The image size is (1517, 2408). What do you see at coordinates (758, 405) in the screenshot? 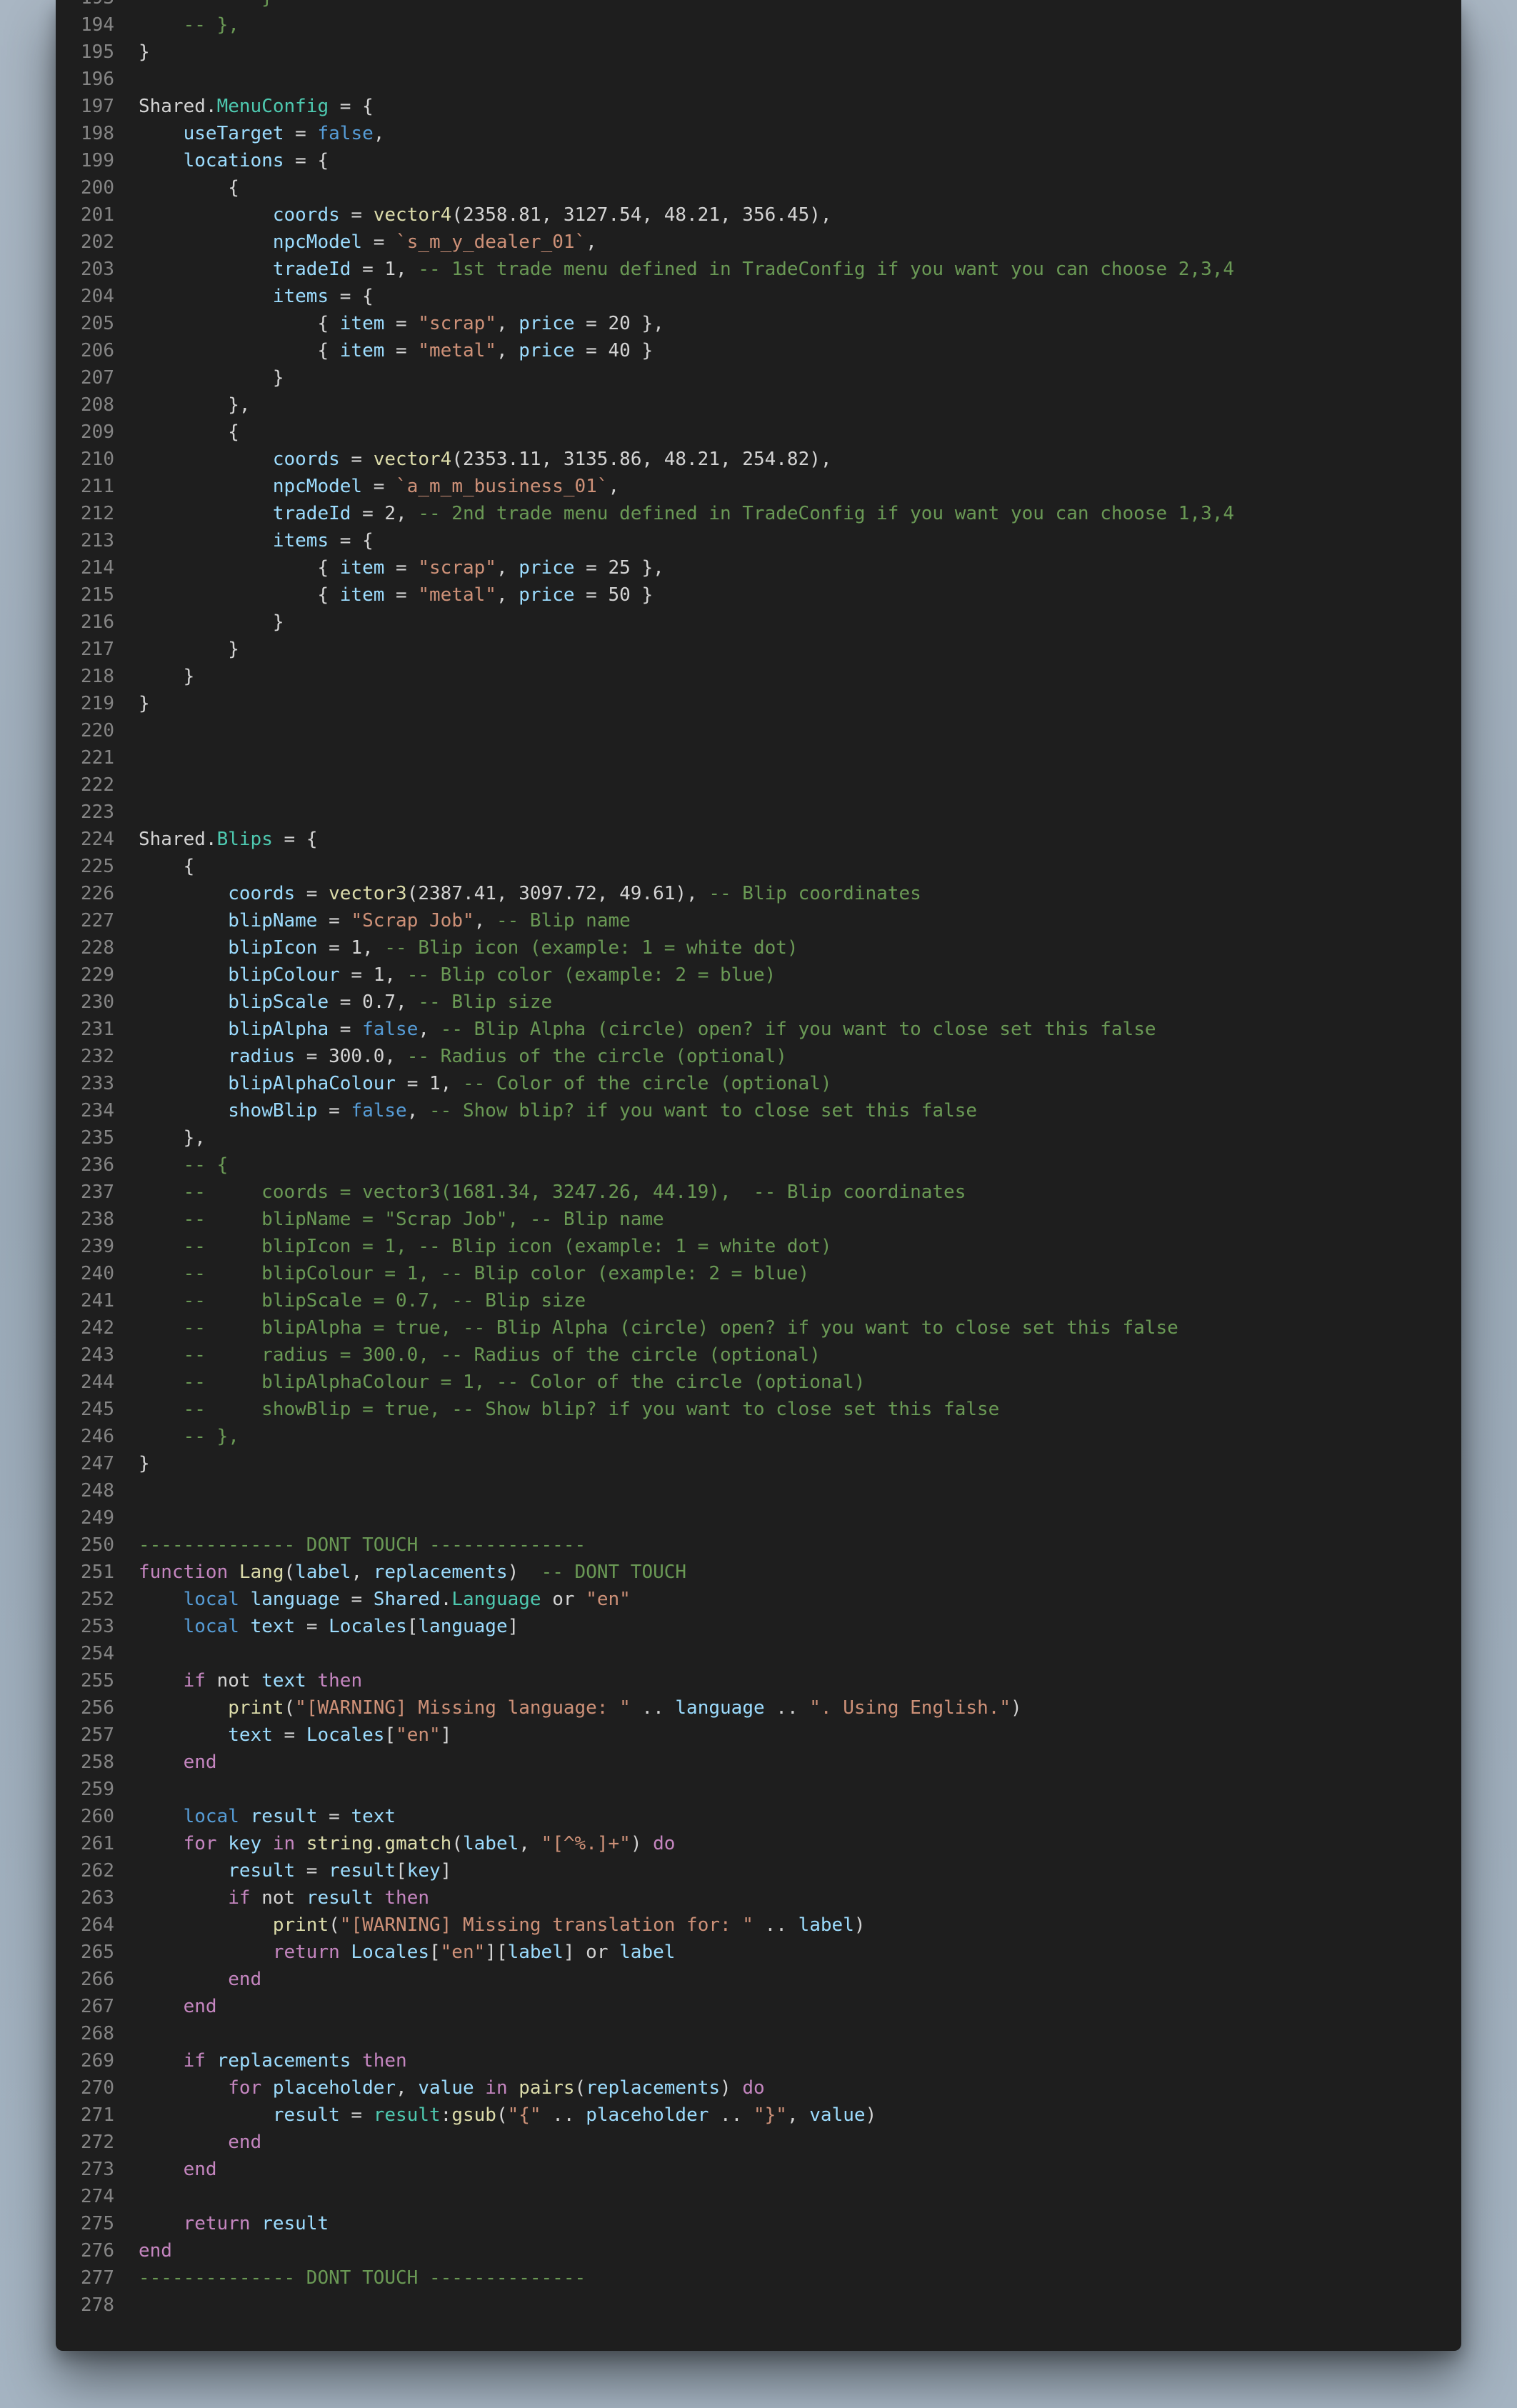
I see `code-line: 208 },` at bounding box center [758, 405].